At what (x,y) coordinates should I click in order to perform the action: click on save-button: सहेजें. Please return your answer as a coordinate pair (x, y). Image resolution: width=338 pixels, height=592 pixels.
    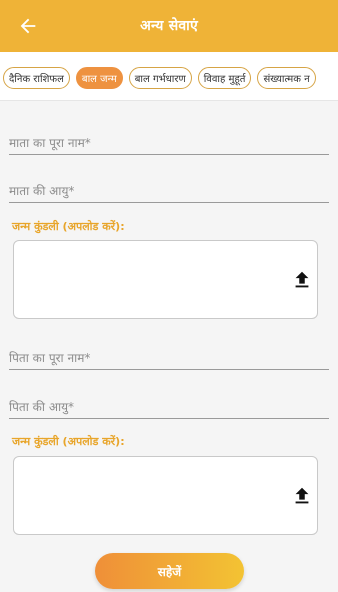
    Looking at the image, I should click on (169, 571).